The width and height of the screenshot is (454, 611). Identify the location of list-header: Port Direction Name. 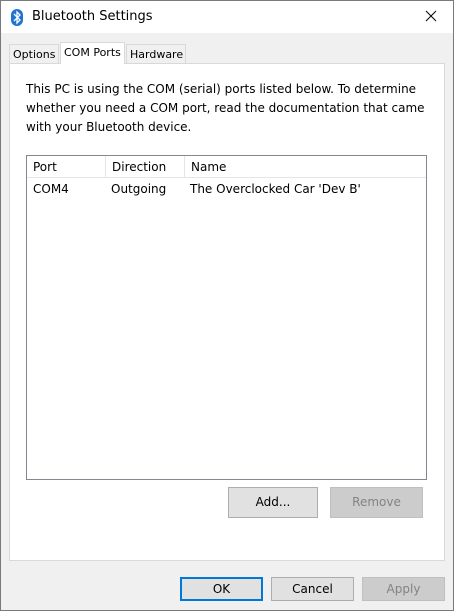
(226, 167).